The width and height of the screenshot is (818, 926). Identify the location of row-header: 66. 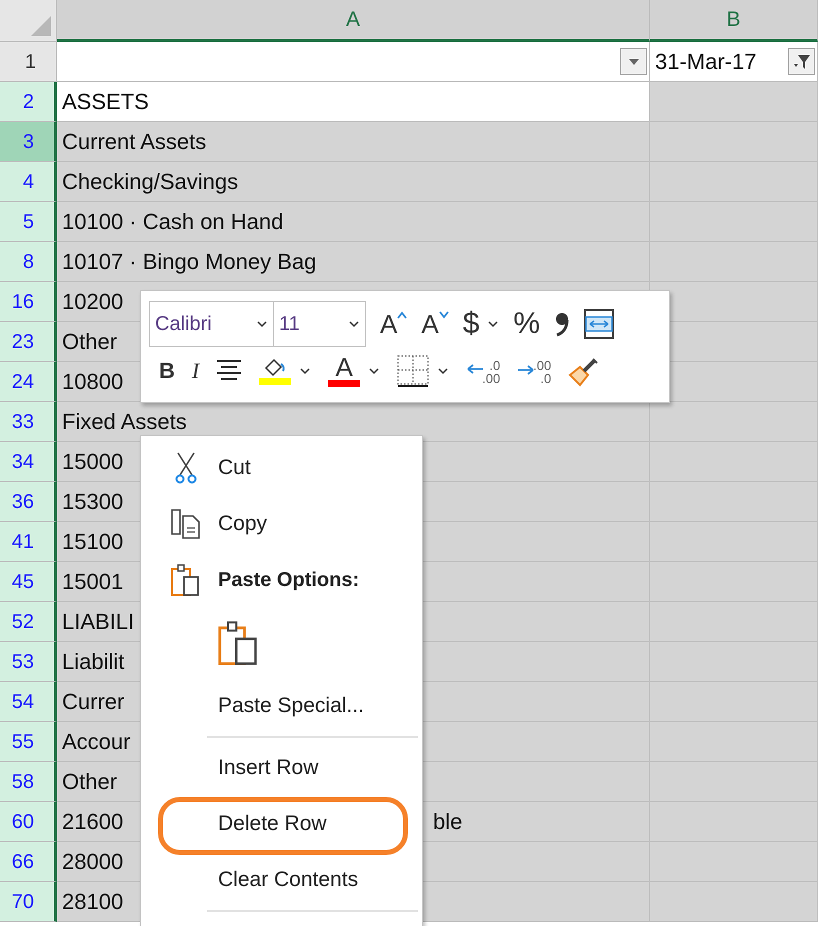
(28, 862).